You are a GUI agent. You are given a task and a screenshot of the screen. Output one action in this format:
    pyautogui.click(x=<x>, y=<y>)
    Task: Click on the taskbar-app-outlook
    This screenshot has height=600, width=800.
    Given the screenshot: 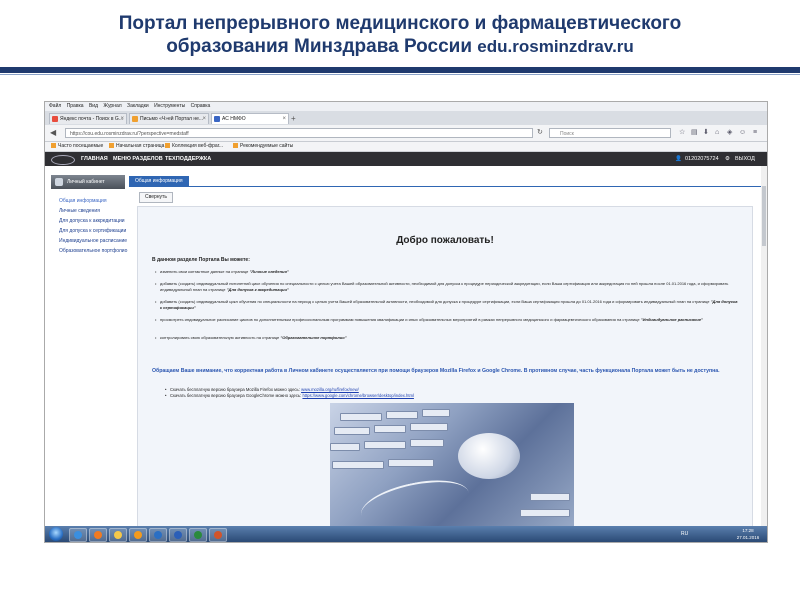 What is the action you would take?
    pyautogui.click(x=158, y=535)
    